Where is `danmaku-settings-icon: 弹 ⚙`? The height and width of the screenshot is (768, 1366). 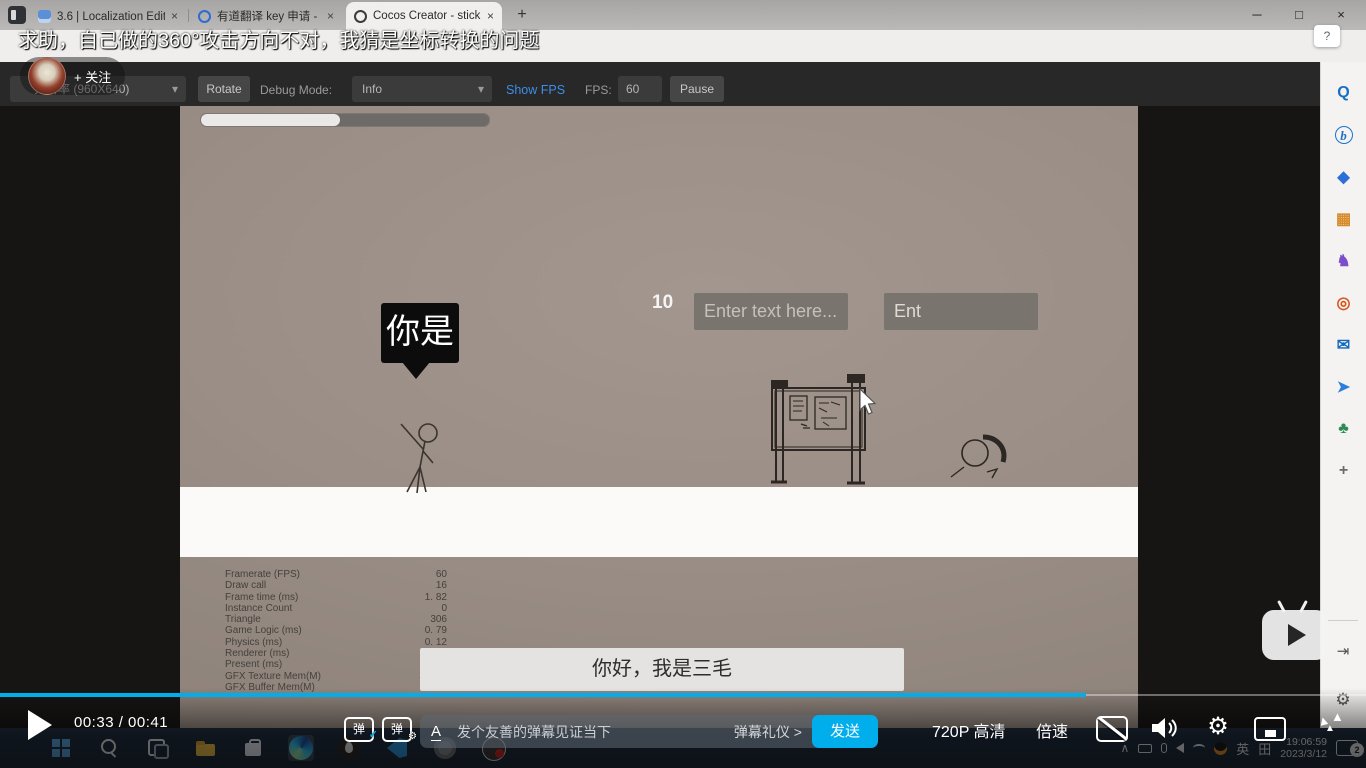
danmaku-settings-icon: 弹 ⚙ is located at coordinates (399, 729).